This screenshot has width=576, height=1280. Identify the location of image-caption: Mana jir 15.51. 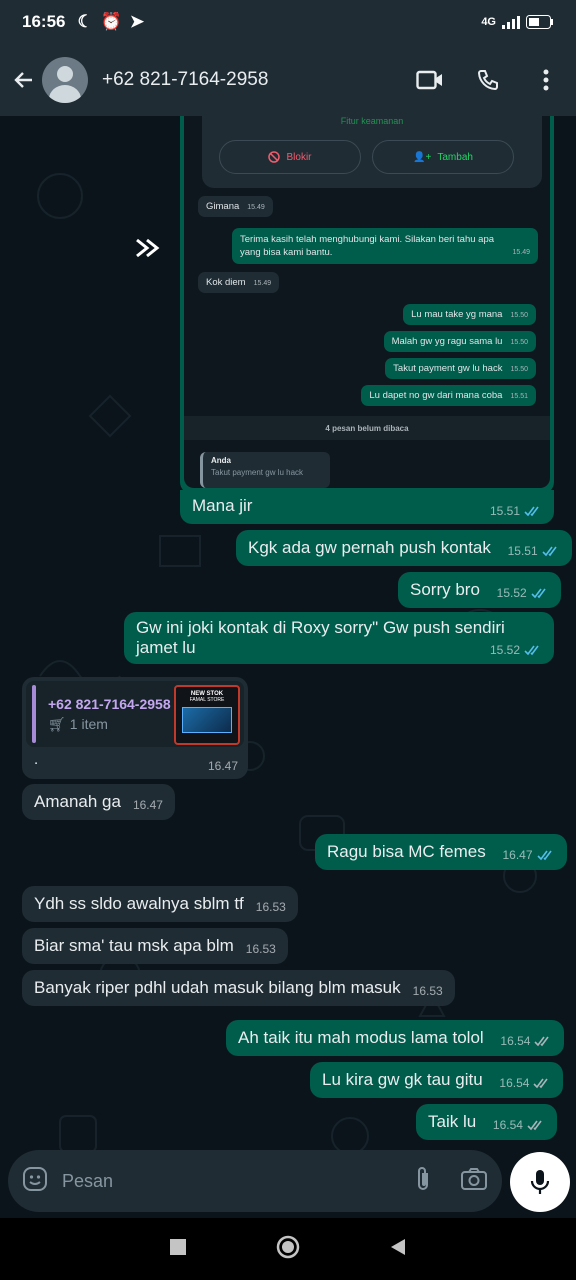
(367, 507).